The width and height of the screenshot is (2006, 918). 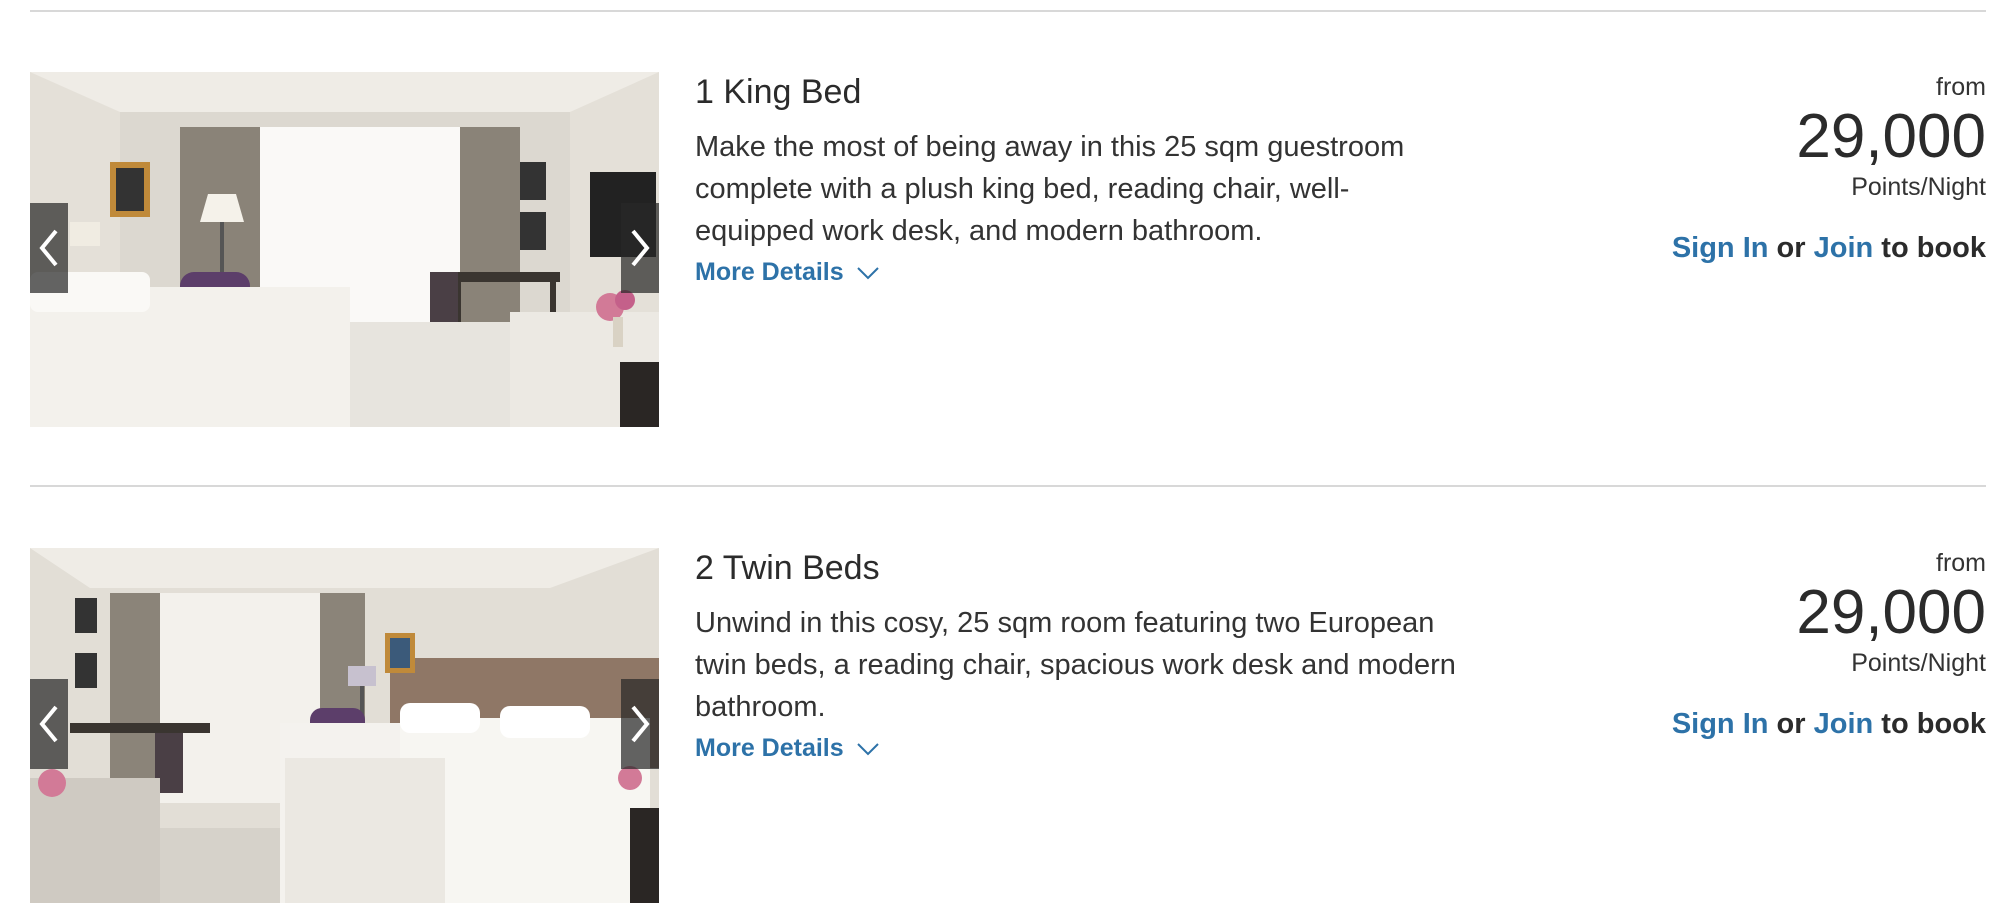 I want to click on room-title: 2 Twin Beds, so click(x=787, y=568).